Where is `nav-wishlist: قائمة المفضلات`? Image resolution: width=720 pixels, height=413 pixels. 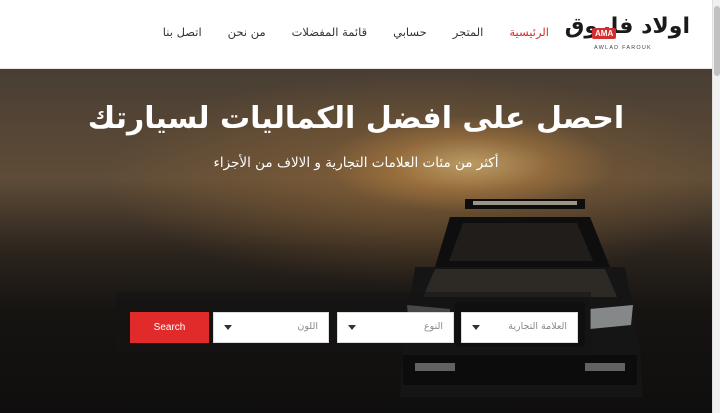 nav-wishlist: قائمة المفضلات is located at coordinates (330, 32).